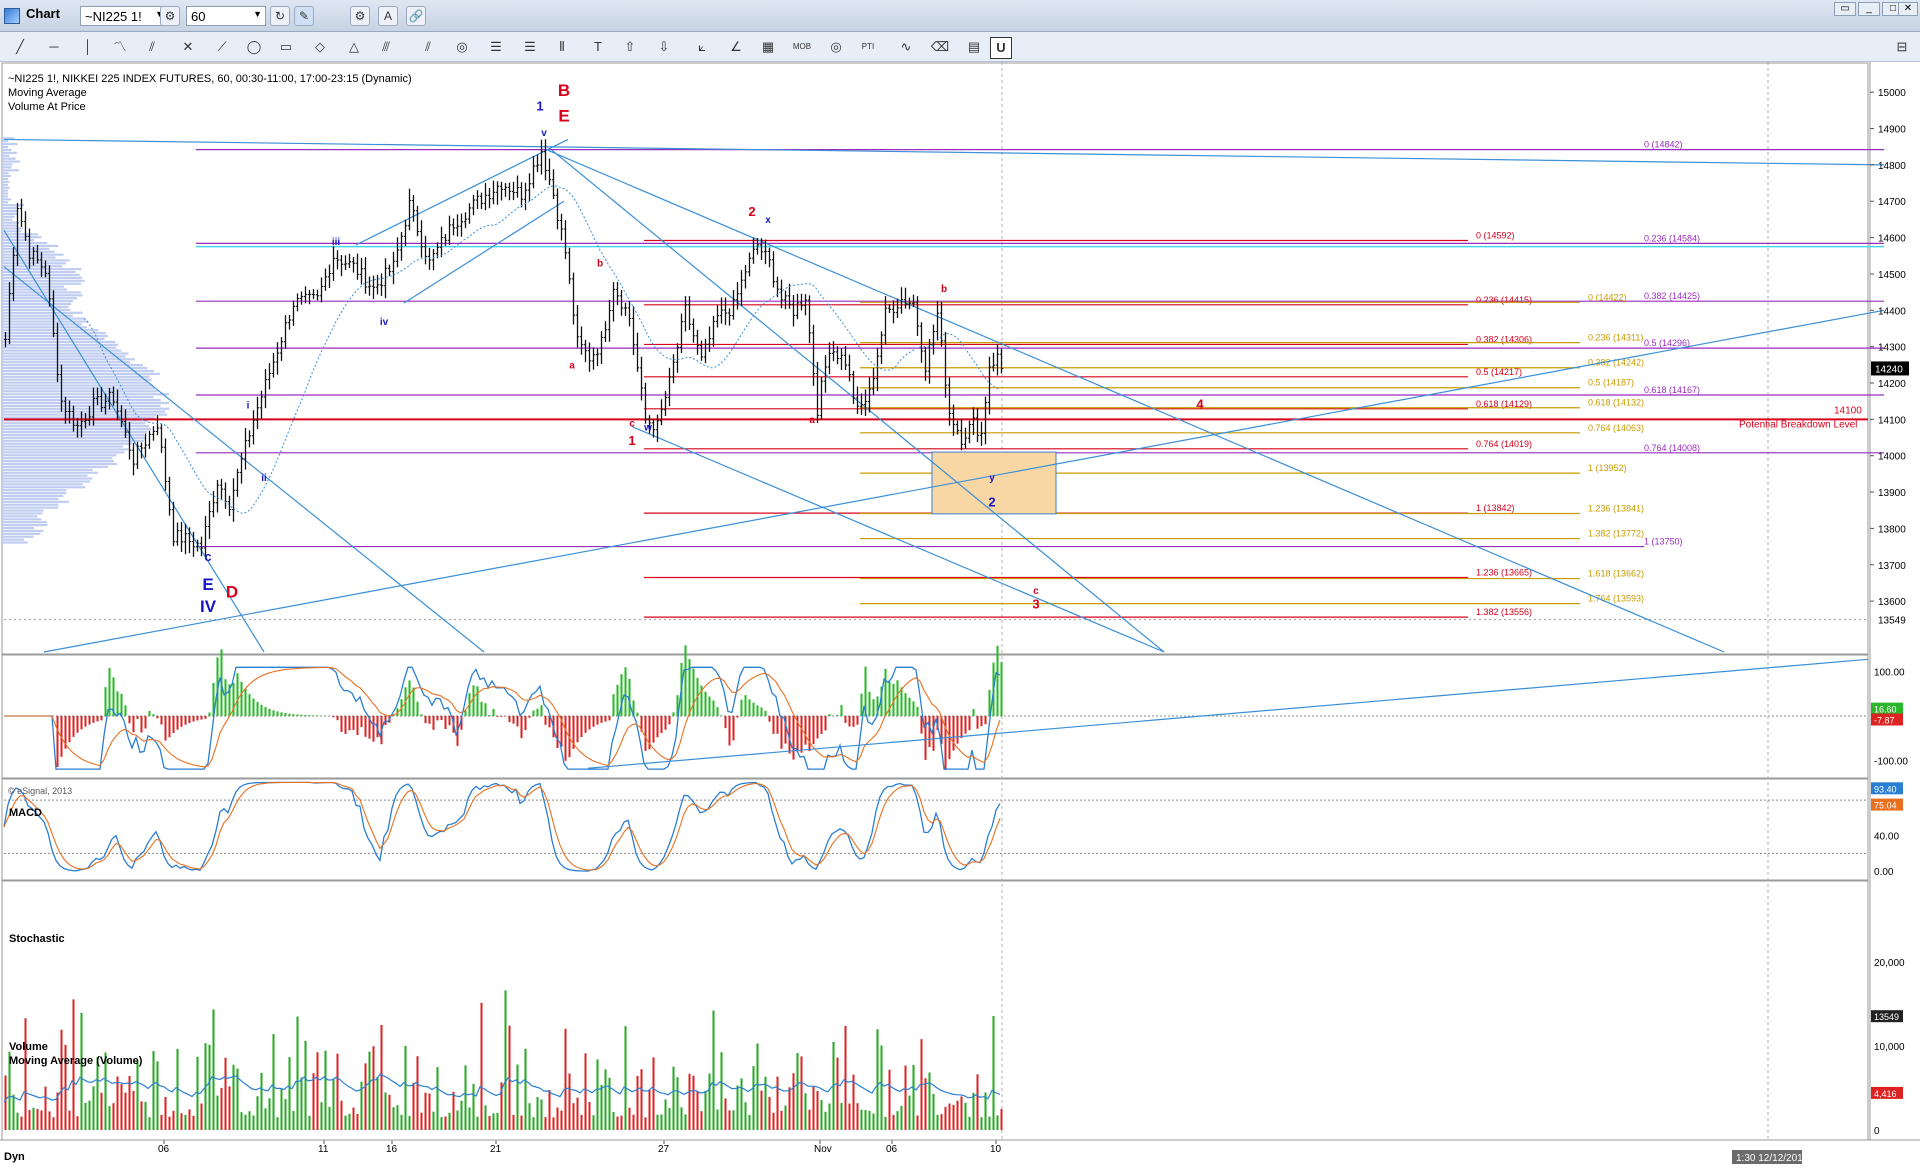 The height and width of the screenshot is (1173, 1920). Describe the element at coordinates (768, 47) in the screenshot. I see `grid-tool-icon: ▦` at that location.